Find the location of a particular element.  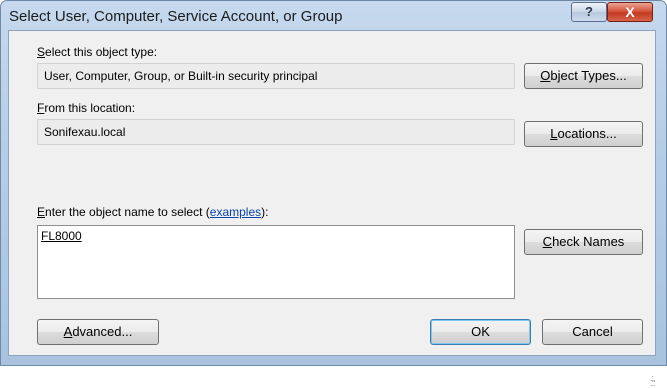

location-label-rest: rom this location: is located at coordinates (90, 108).